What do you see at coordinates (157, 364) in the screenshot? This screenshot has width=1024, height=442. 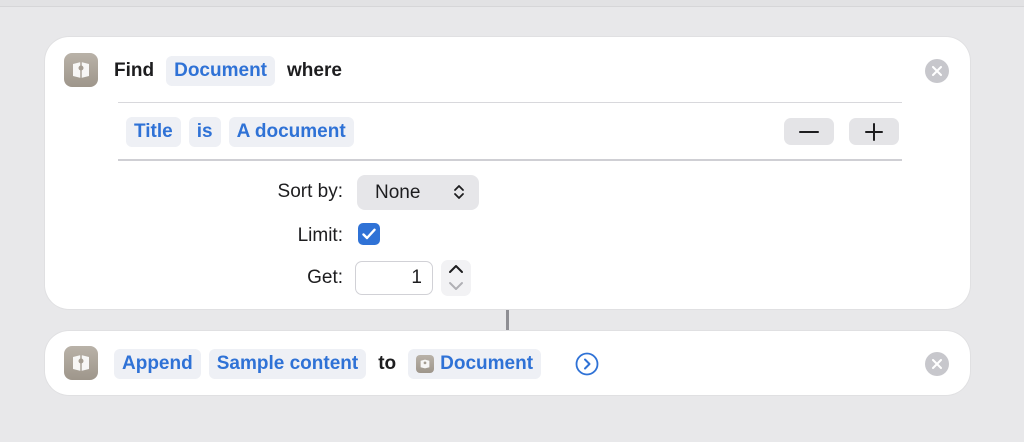 I see `append-verb-token: Append` at bounding box center [157, 364].